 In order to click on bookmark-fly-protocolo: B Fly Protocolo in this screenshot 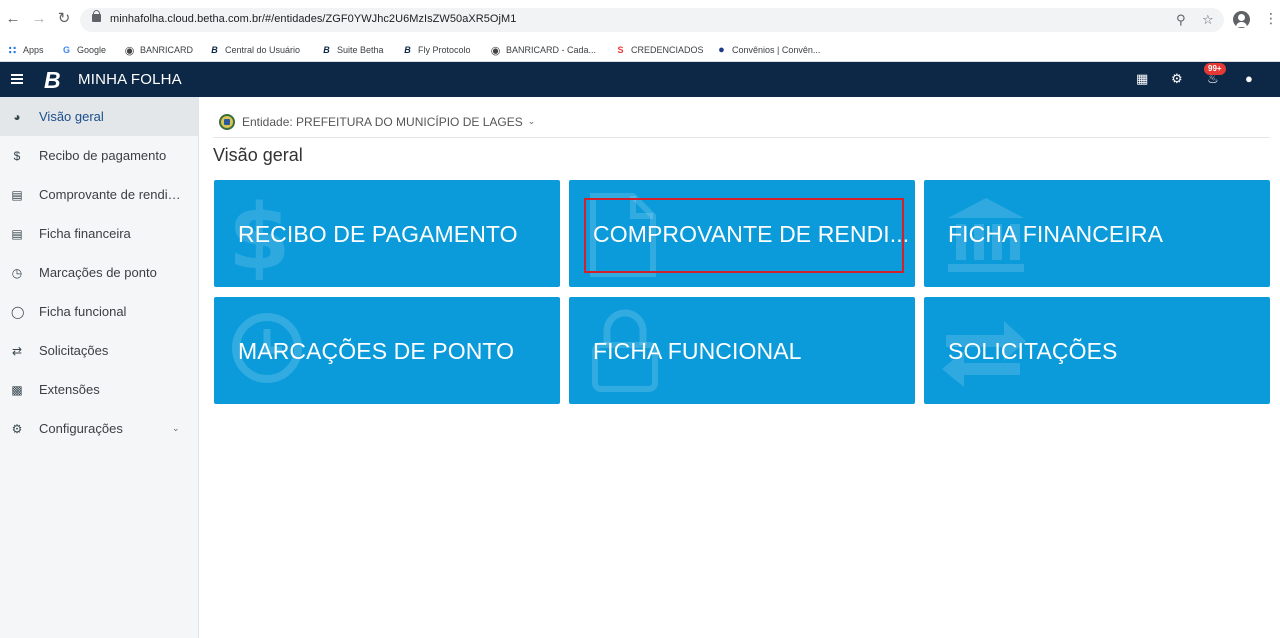, I will do `click(436, 50)`.